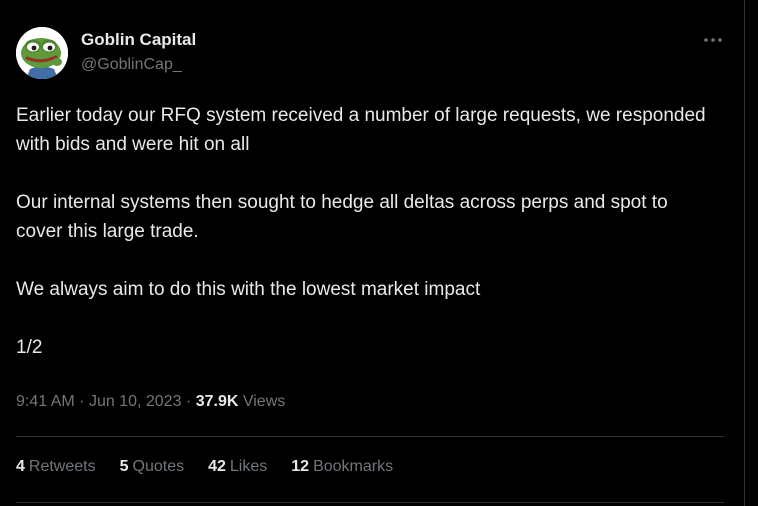  I want to click on author-avatar, so click(42, 53).